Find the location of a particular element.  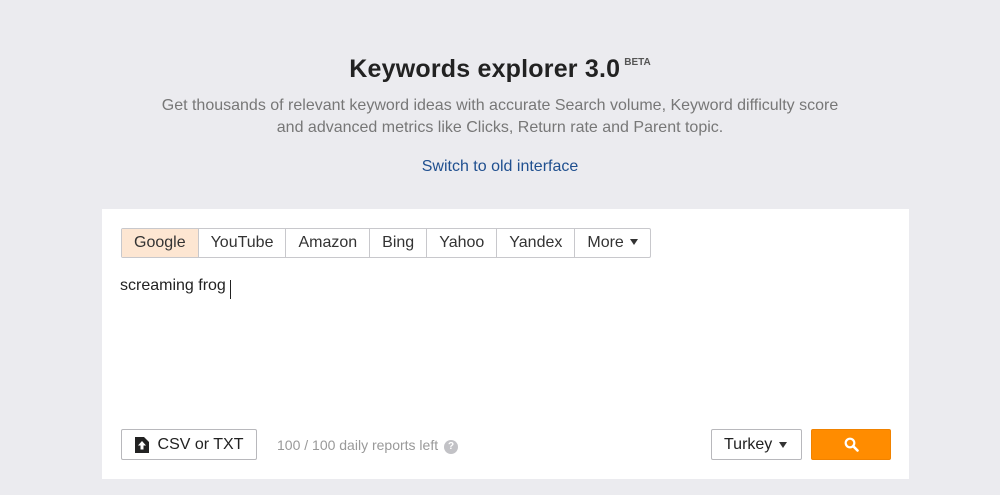

country-value: Turkey is located at coordinates (748, 444).